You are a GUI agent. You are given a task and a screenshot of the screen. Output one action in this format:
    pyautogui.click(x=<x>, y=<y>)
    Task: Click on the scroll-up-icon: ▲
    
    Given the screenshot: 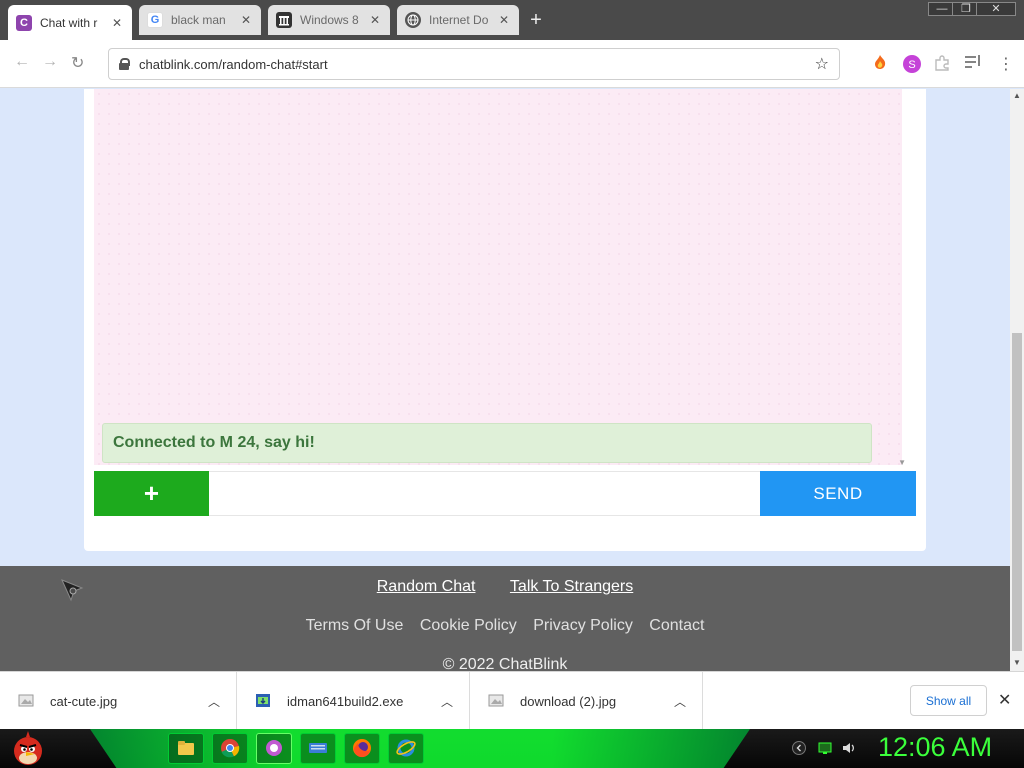 What is the action you would take?
    pyautogui.click(x=1017, y=95)
    